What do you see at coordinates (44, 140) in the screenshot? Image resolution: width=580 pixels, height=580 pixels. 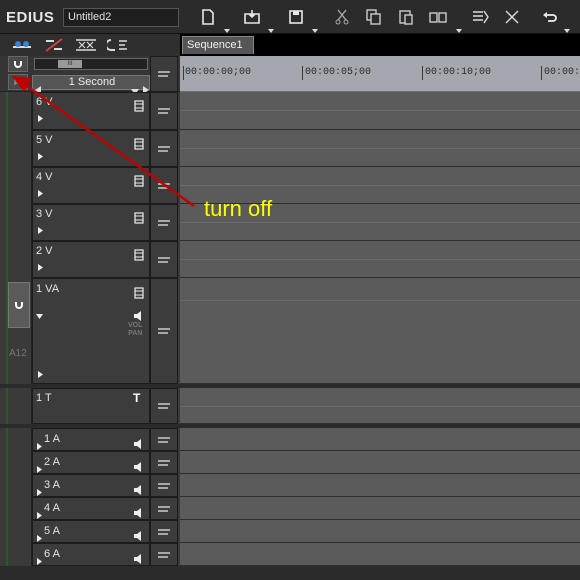 I see `track-name: 5 V` at bounding box center [44, 140].